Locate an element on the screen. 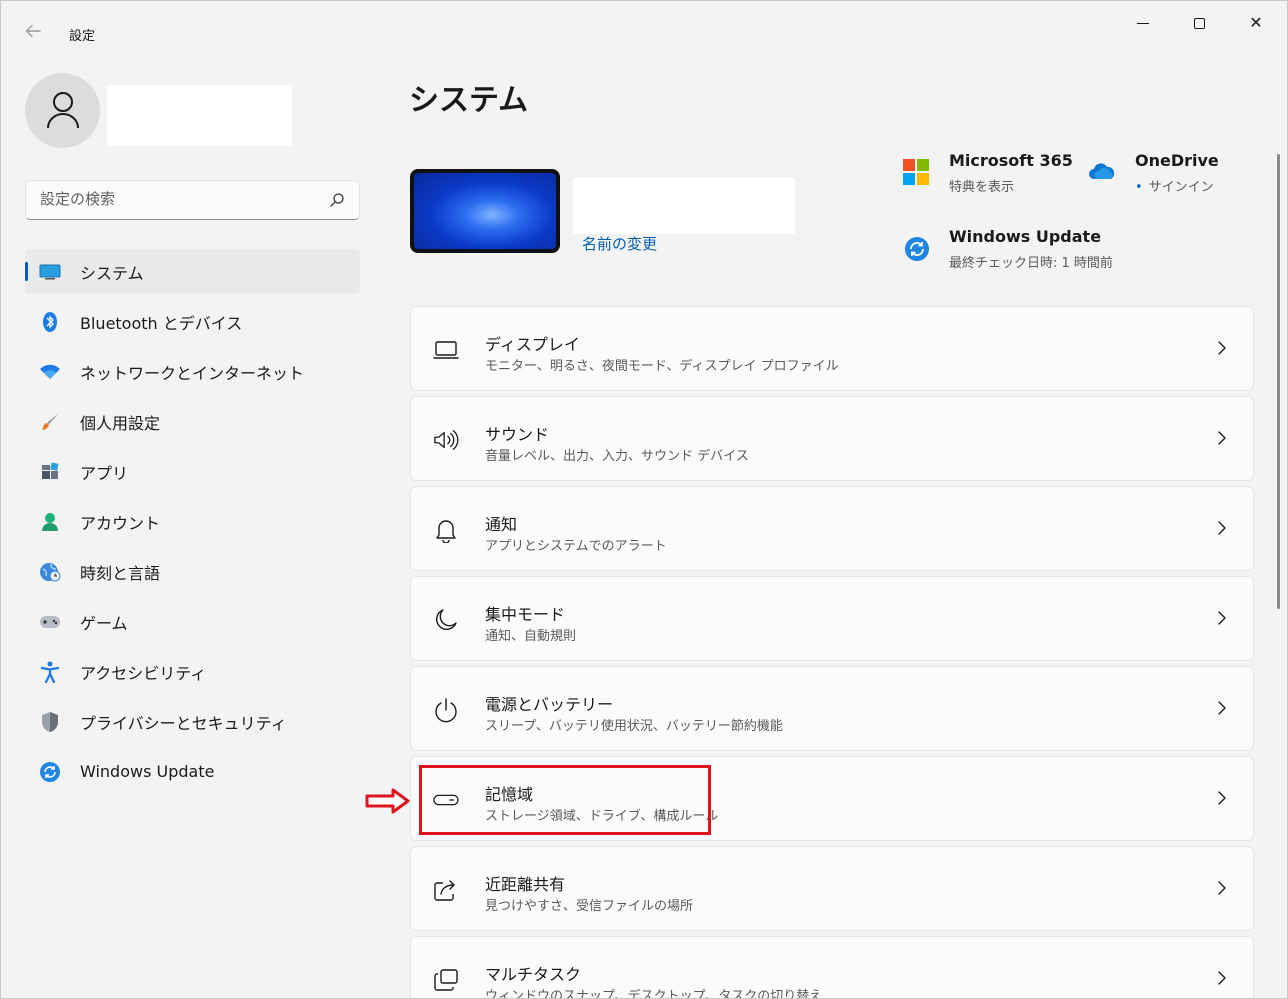  promo-subtitle: 最終チェック日時: 1 時間前 is located at coordinates (1031, 263).